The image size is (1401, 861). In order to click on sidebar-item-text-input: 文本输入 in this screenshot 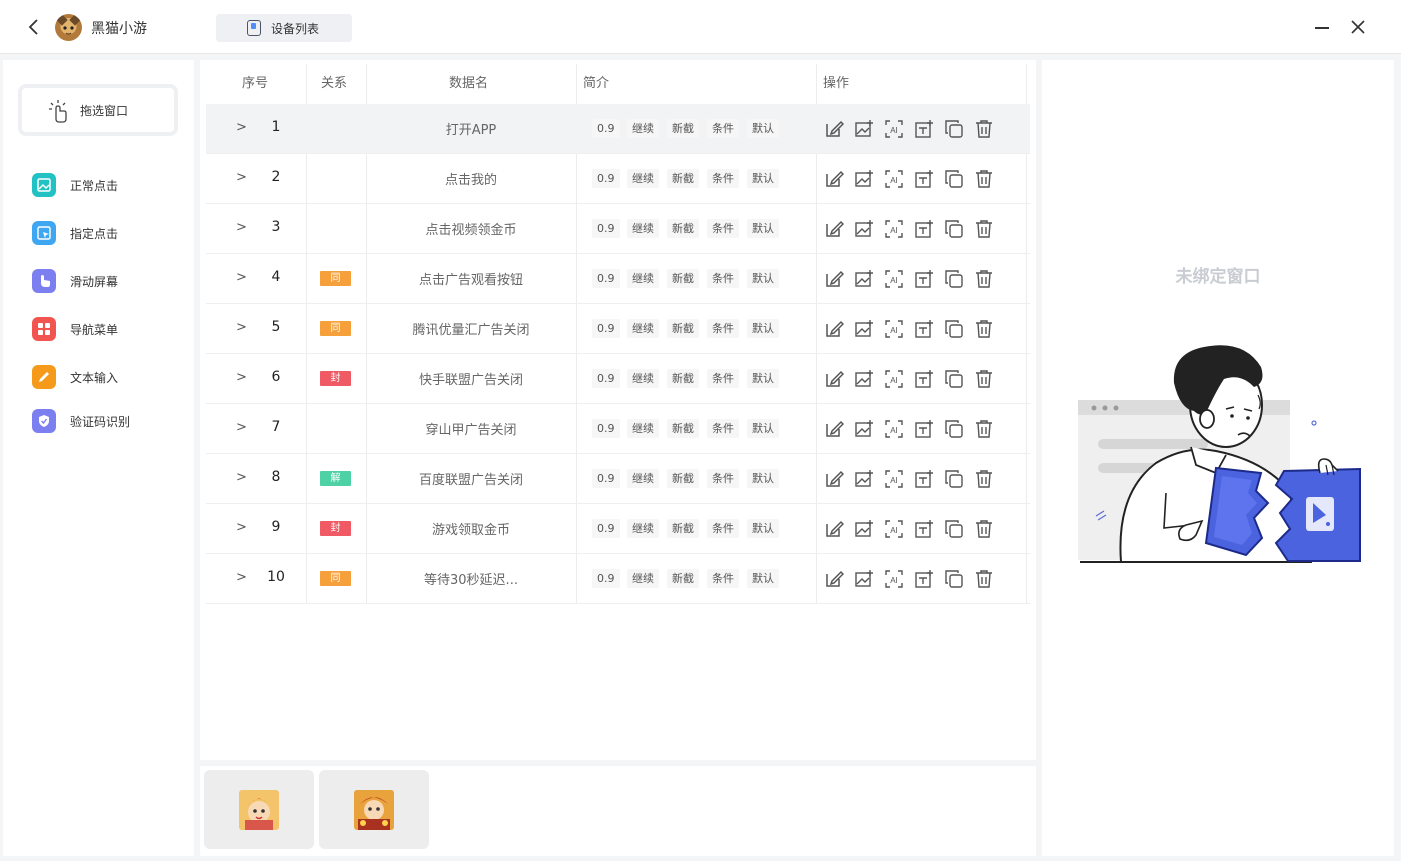, I will do `click(107, 377)`.